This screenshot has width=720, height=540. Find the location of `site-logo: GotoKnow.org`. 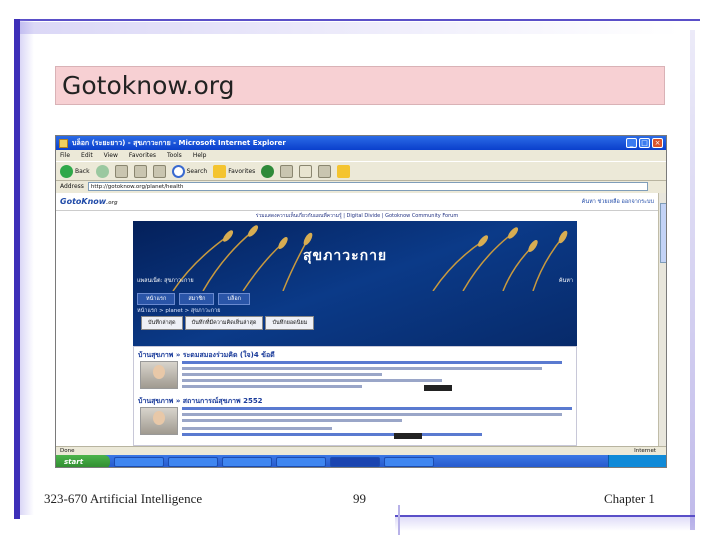

site-logo: GotoKnow.org is located at coordinates (89, 201).